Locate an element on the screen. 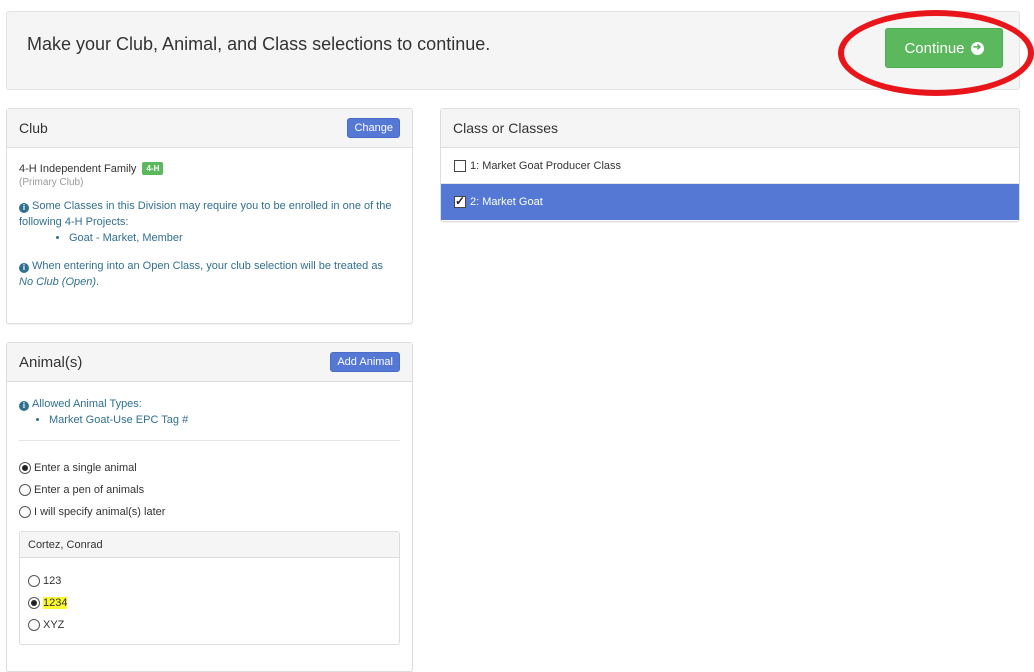  list-item: Goat - Market, Member is located at coordinates (234, 238).